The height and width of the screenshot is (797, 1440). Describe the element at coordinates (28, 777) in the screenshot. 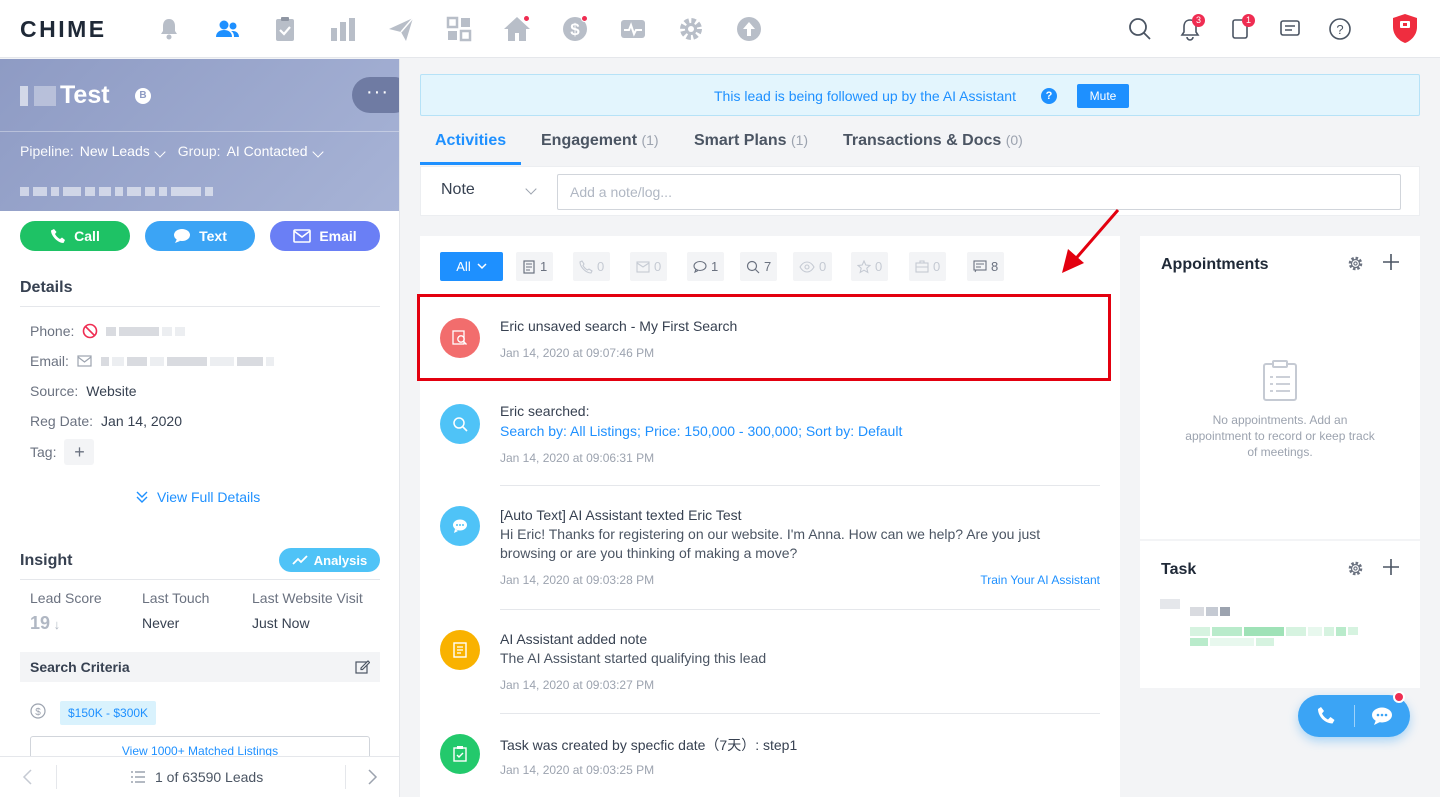

I see `previous-lead-icon` at that location.